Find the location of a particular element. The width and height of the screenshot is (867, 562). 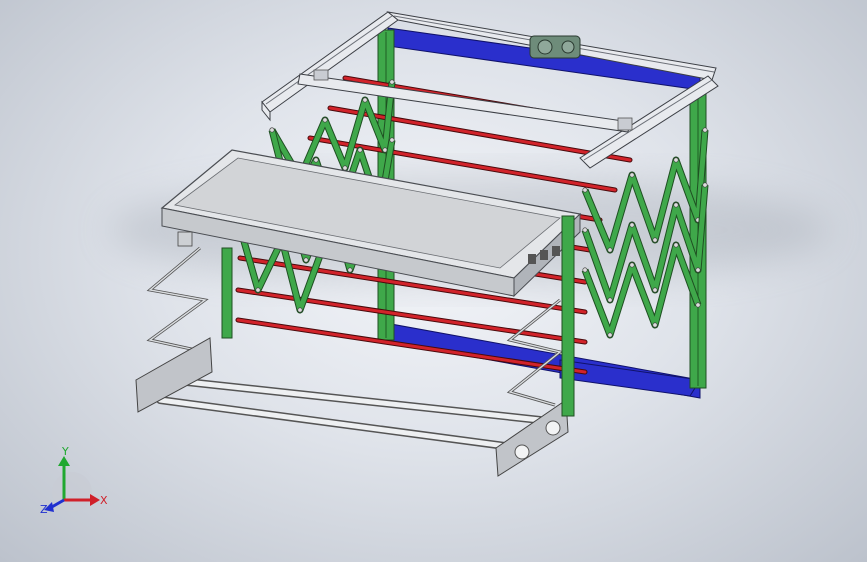

z-axis-label: Z is located at coordinates (44, 509).